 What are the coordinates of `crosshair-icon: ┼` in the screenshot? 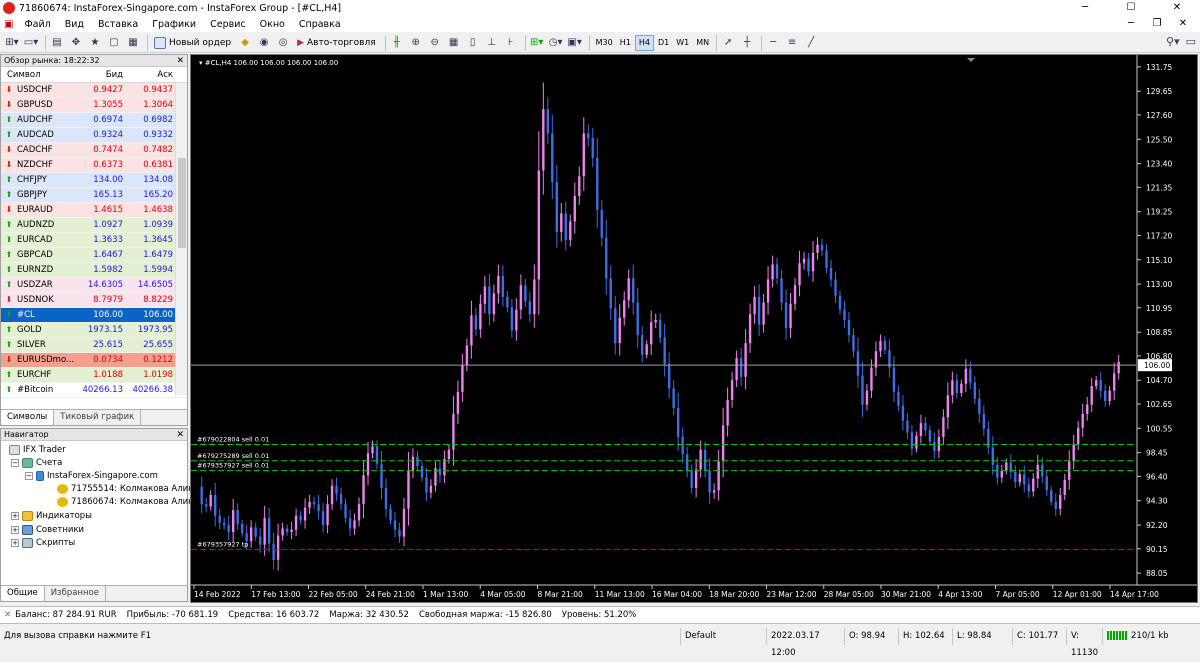 It's located at (747, 43).